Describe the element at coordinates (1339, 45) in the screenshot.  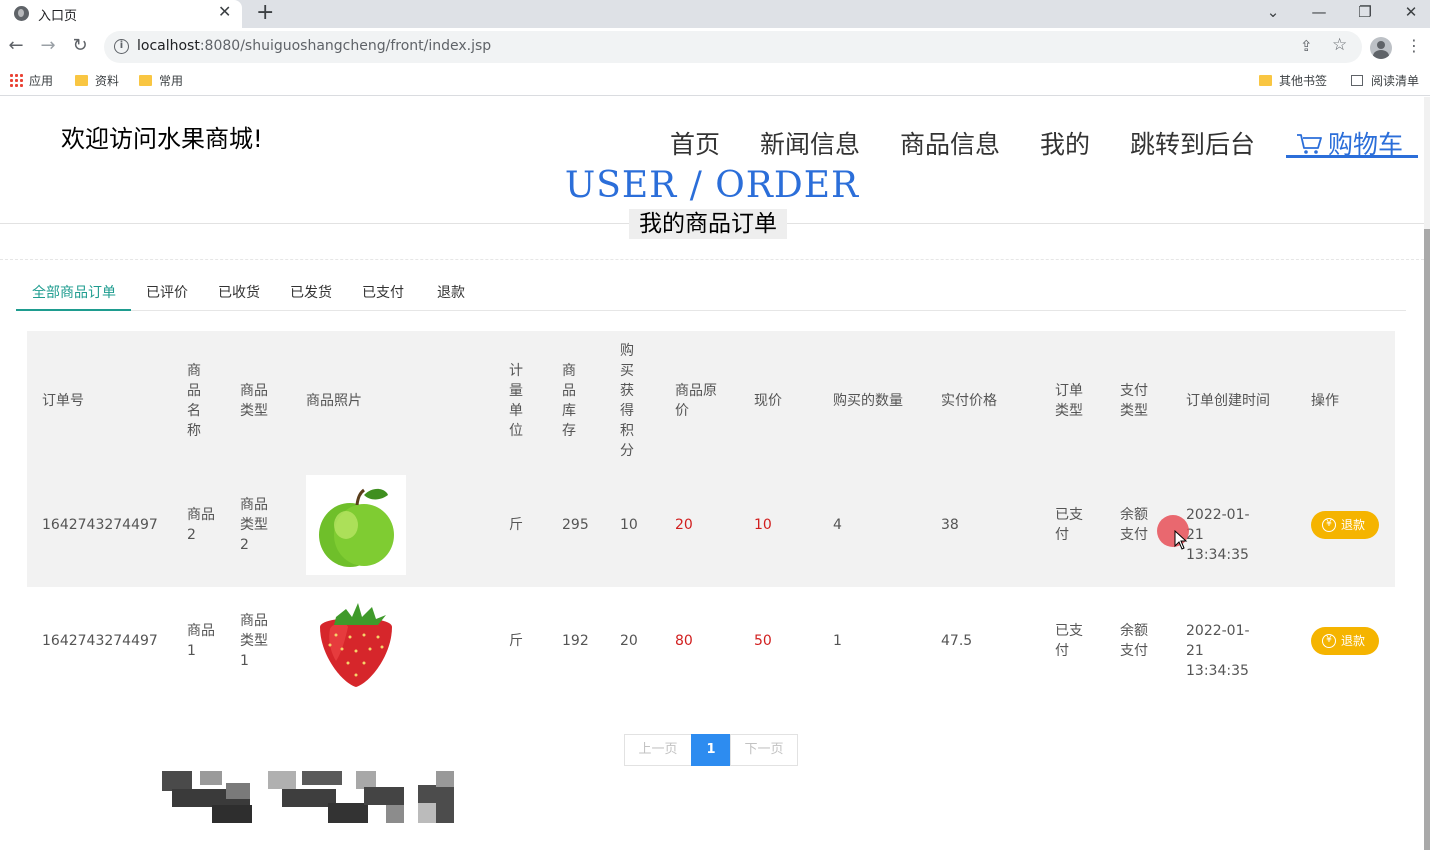
I see `bookmark-star-icon: ☆` at that location.